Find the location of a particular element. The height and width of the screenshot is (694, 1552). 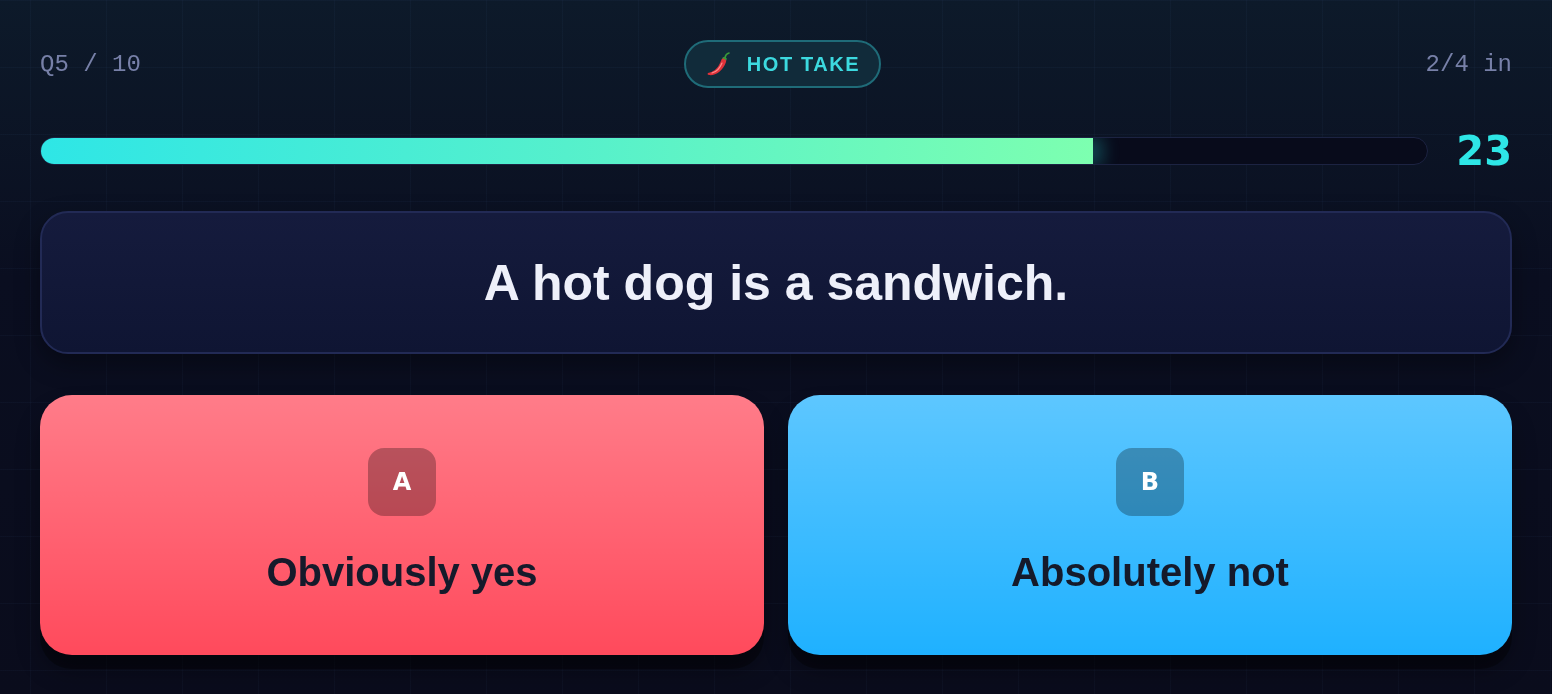

answered-count: 2/4 in is located at coordinates (1468, 64).